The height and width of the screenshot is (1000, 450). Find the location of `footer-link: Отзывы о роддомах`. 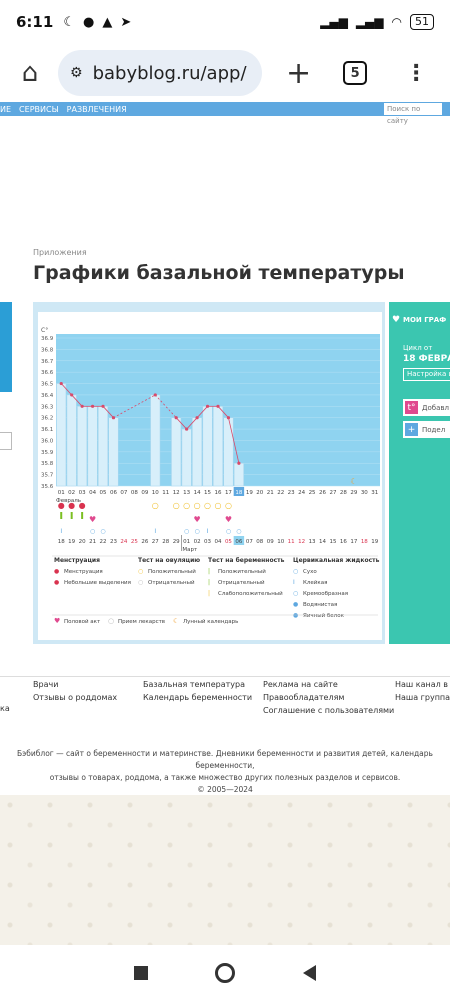

footer-link: Отзывы о роддомах is located at coordinates (75, 697).